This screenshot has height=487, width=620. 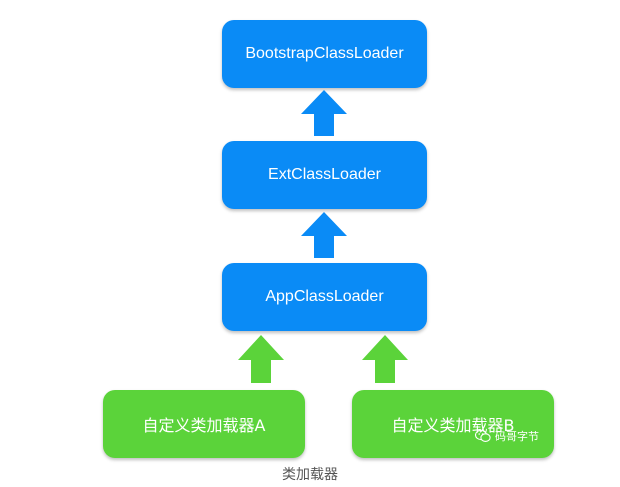 I want to click on wechat-icon, so click(x=483, y=435).